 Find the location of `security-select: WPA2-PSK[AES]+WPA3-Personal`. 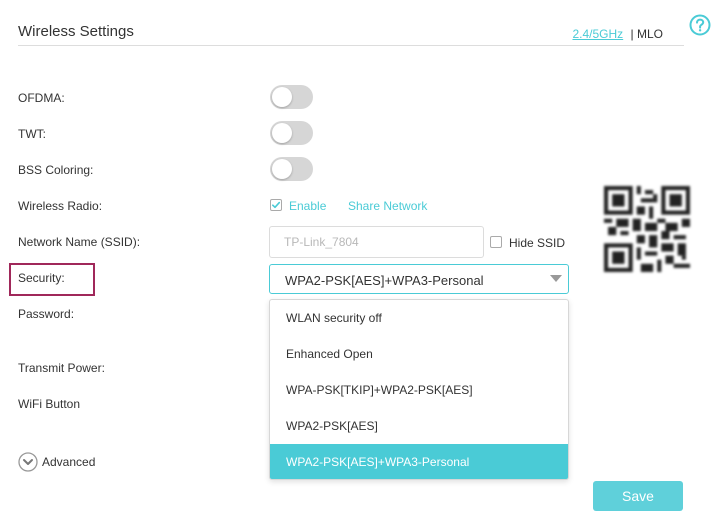

security-select: WPA2-PSK[AES]+WPA3-Personal is located at coordinates (419, 279).